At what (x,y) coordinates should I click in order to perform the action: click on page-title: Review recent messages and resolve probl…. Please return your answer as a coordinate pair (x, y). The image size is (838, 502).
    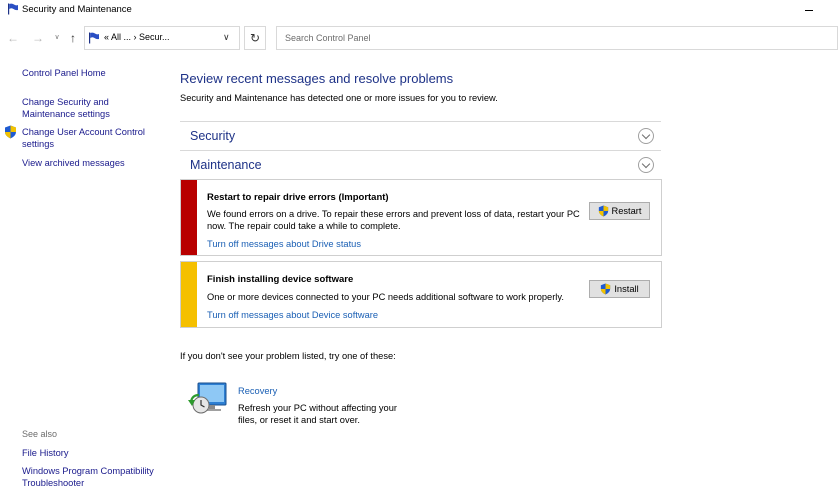
    Looking at the image, I should click on (317, 78).